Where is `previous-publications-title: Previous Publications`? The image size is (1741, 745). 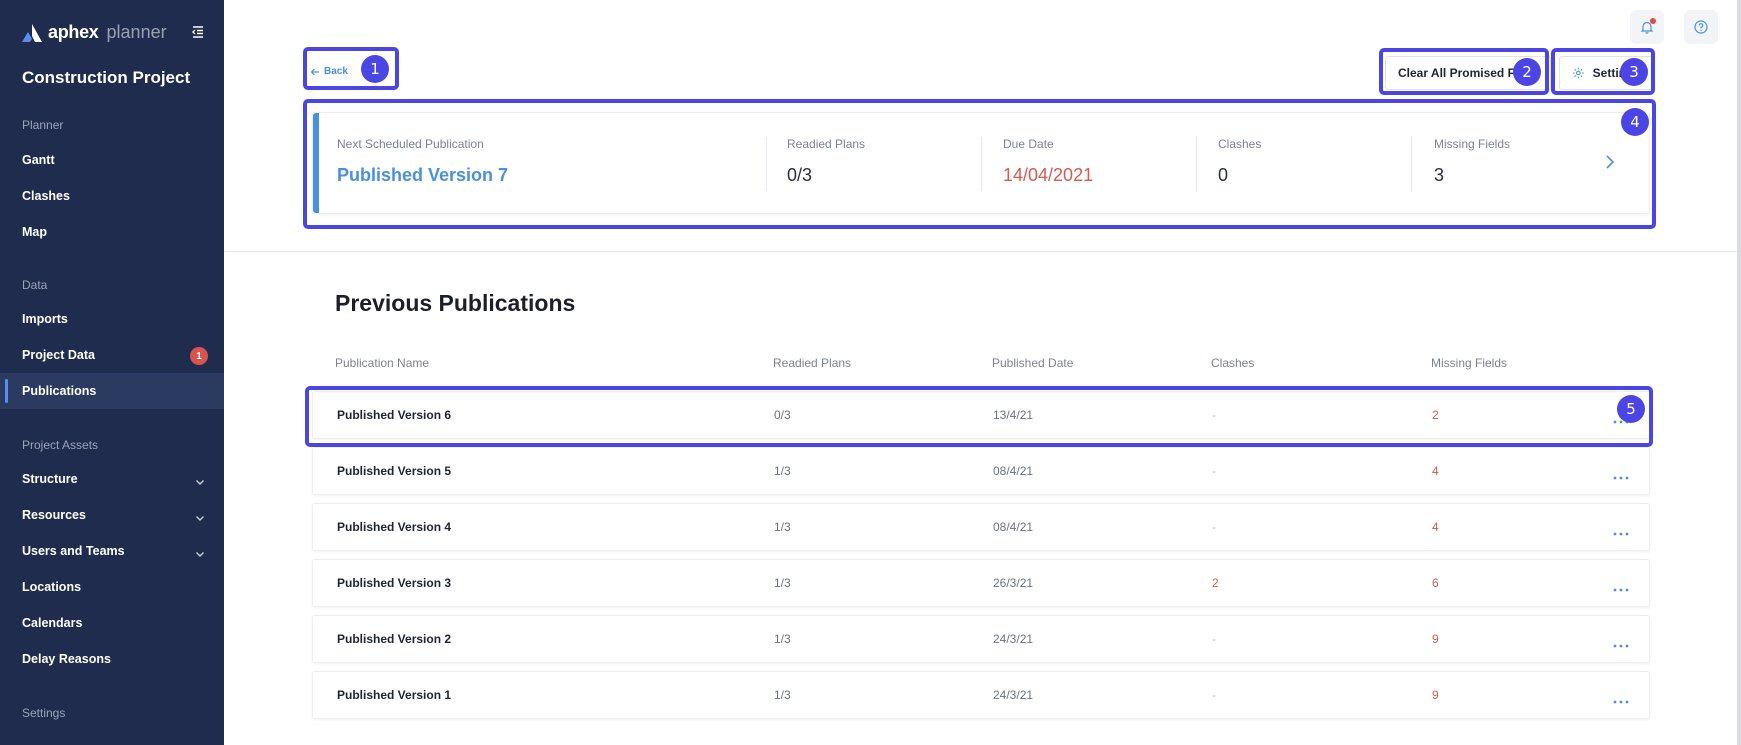 previous-publications-title: Previous Publications is located at coordinates (455, 303).